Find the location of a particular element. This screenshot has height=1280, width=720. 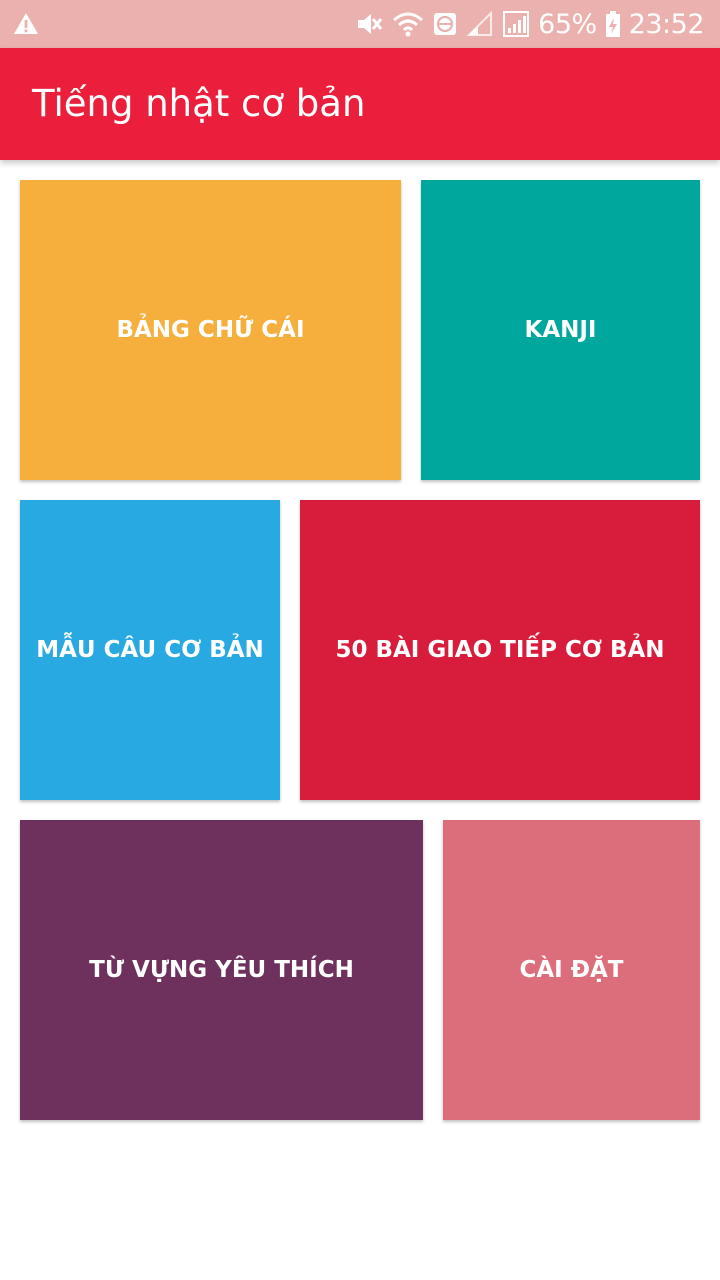

alphabet-tile-label: BẢNG CHỮ CÁI is located at coordinates (210, 330).